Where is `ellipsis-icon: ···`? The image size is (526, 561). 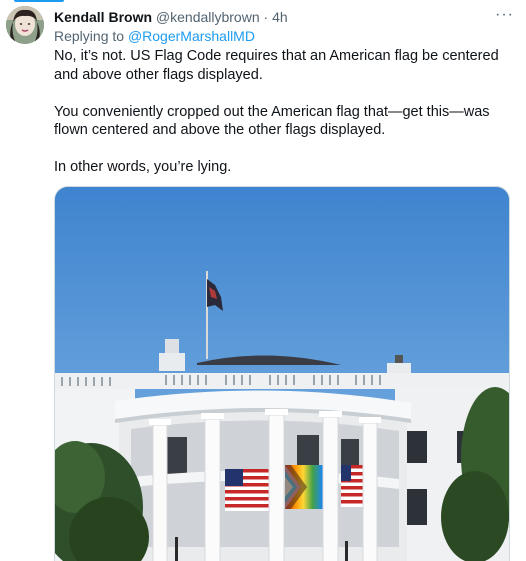 ellipsis-icon: ··· is located at coordinates (504, 15).